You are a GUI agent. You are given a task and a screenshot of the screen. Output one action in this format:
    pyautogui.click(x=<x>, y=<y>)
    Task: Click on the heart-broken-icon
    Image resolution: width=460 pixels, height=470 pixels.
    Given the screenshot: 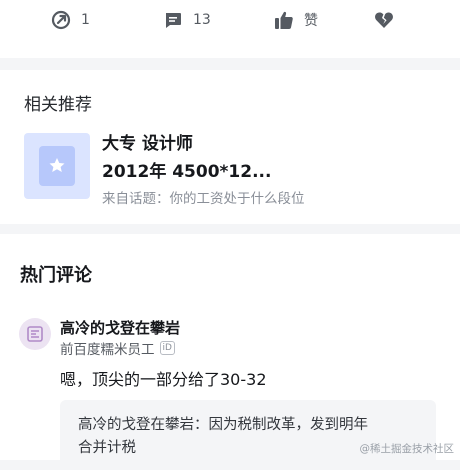 What is the action you would take?
    pyautogui.click(x=384, y=20)
    